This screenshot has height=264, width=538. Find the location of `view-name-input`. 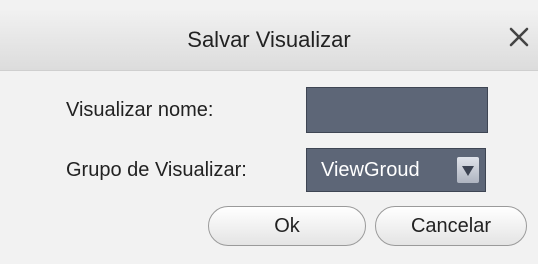

view-name-input is located at coordinates (397, 110).